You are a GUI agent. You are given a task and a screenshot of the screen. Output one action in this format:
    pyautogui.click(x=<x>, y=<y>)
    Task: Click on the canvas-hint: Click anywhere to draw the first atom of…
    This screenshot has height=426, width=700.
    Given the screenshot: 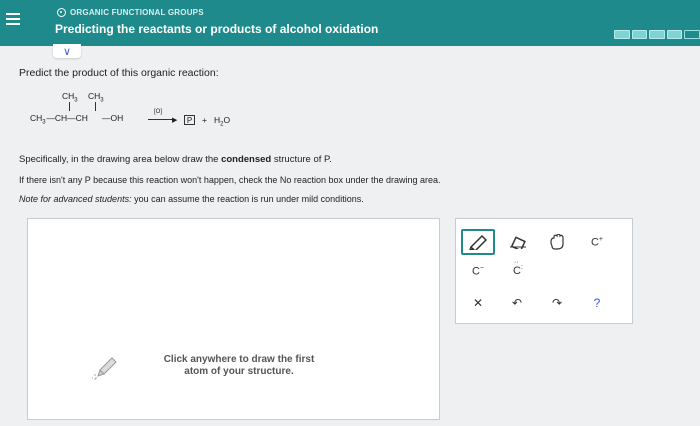 What is the action you would take?
    pyautogui.click(x=239, y=365)
    